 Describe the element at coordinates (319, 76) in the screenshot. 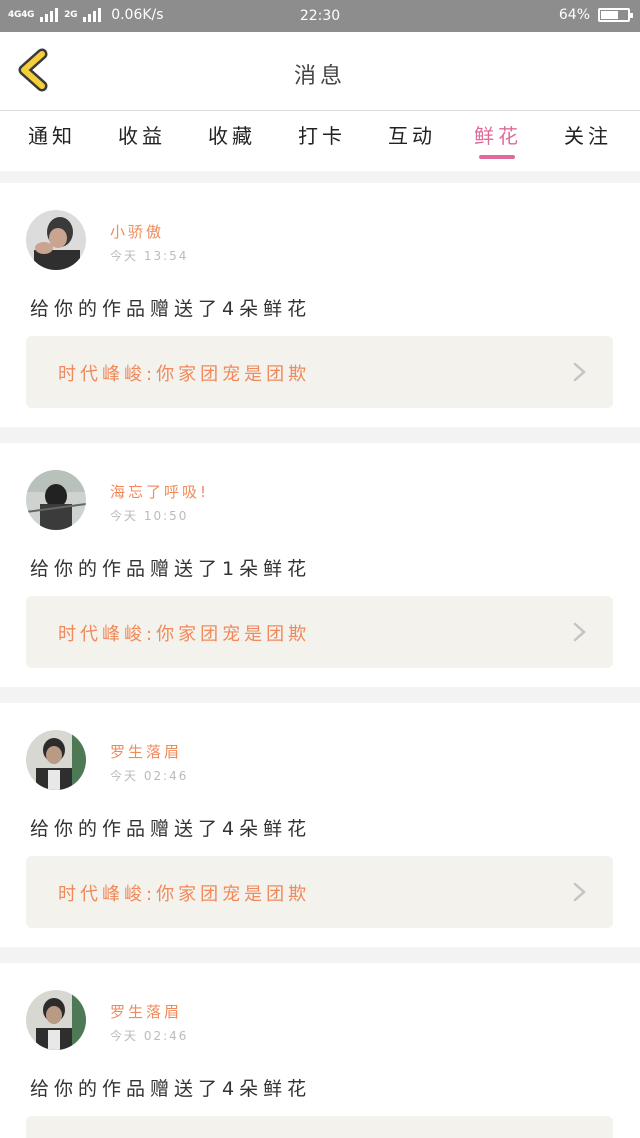

I see `page-title: 消息` at that location.